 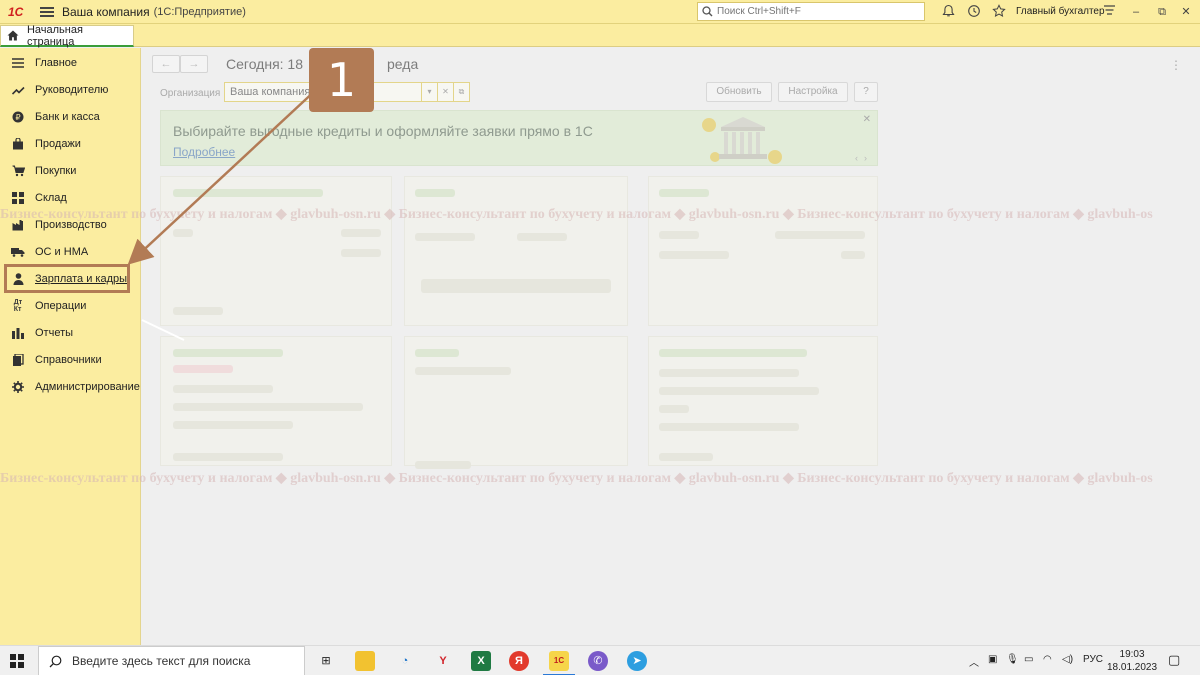 What do you see at coordinates (519, 661) in the screenshot?
I see `yandex-icon: Я` at bounding box center [519, 661].